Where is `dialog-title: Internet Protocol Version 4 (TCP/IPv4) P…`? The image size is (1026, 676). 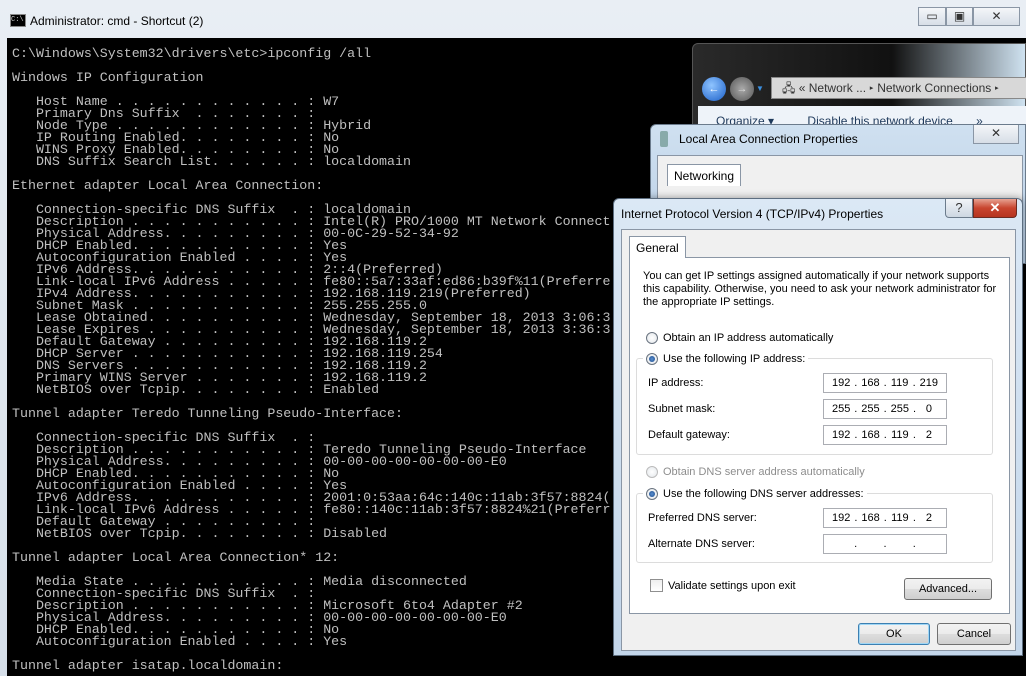
dialog-title: Internet Protocol Version 4 (TCP/IPv4) P… is located at coordinates (752, 214).